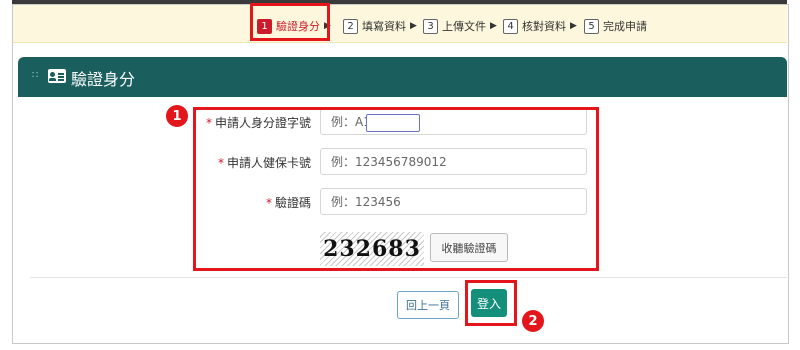 The image size is (800, 350). I want to click on id-card-icon, so click(57, 76).